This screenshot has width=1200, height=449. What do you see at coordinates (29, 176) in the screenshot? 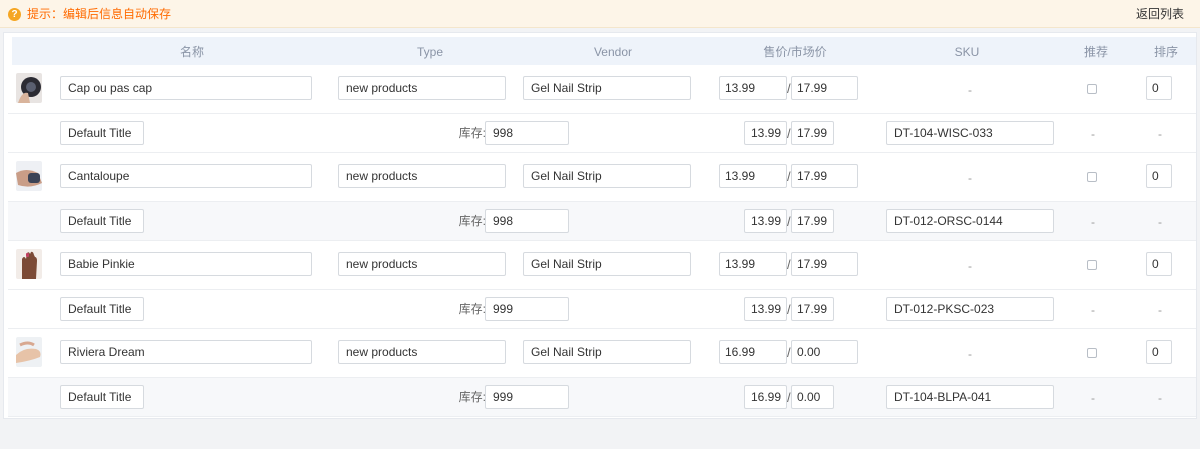
I see `product-thumb-cantaloupe` at bounding box center [29, 176].